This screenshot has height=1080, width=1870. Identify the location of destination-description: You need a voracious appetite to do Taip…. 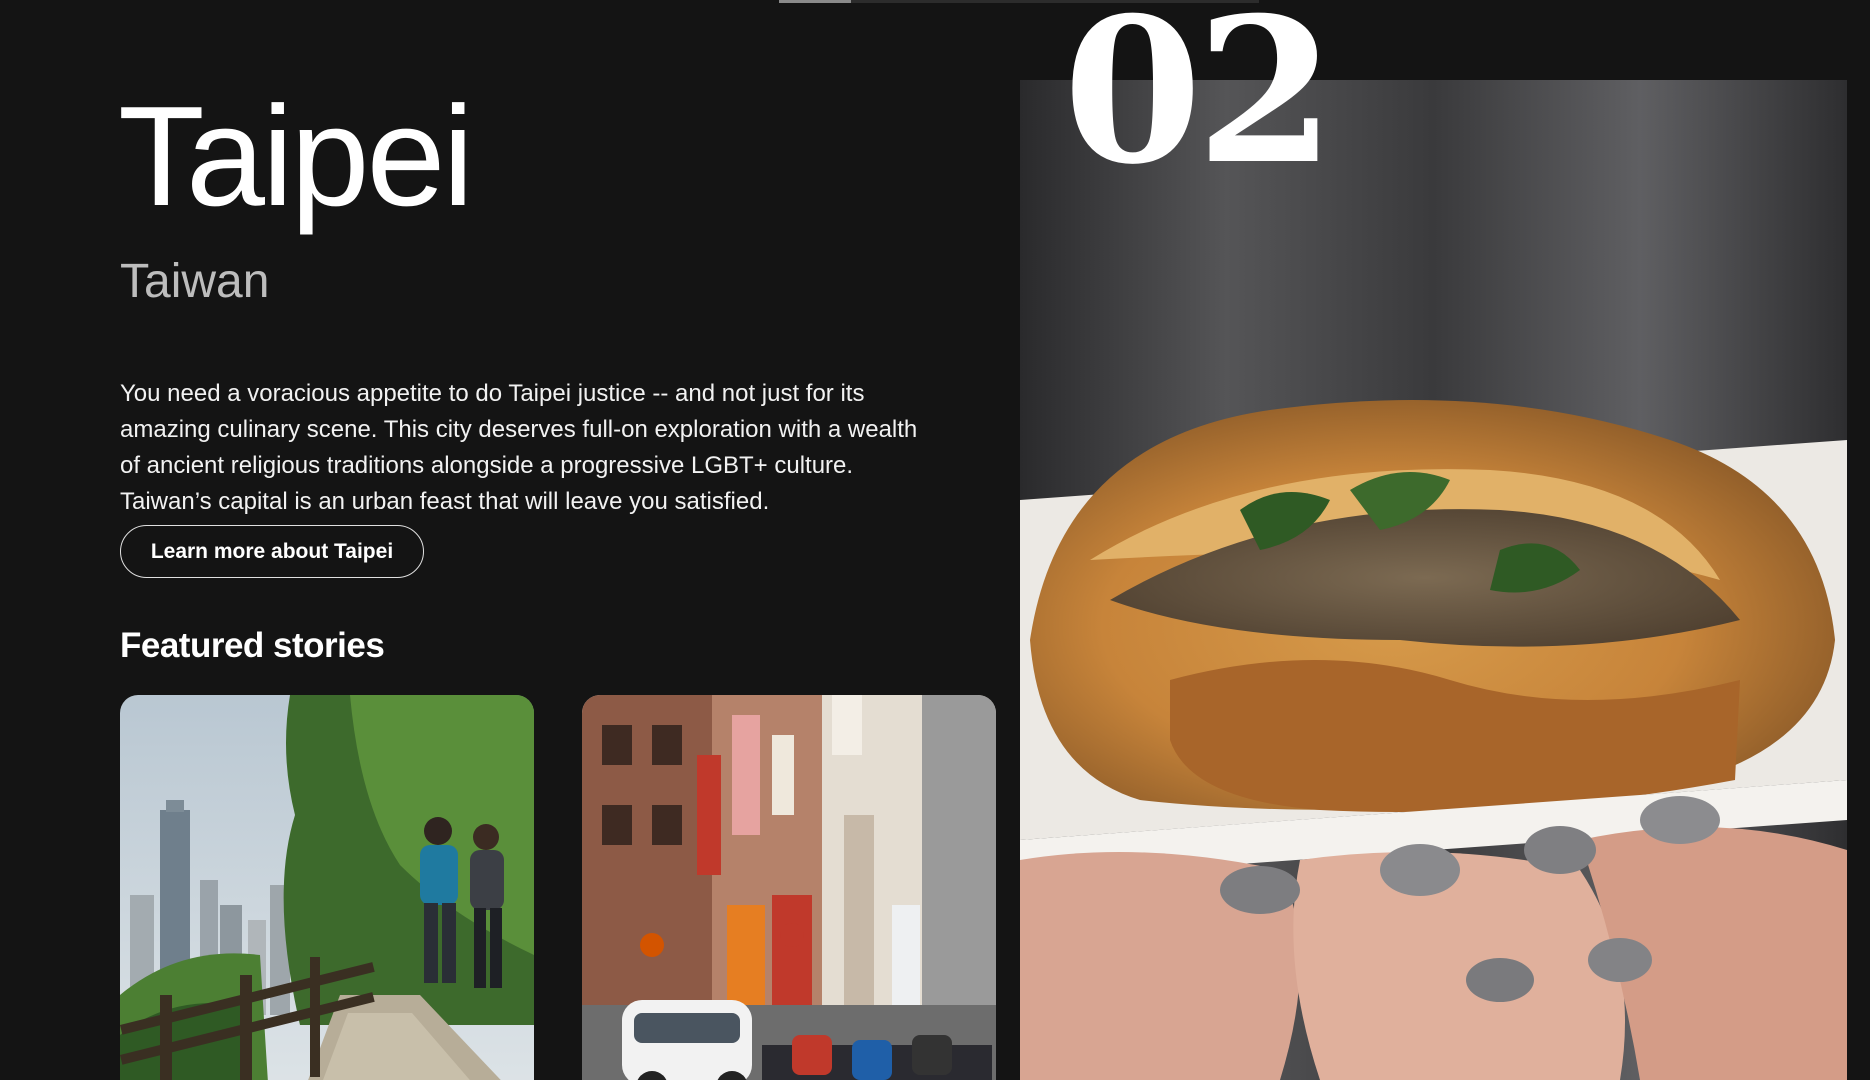
(519, 447).